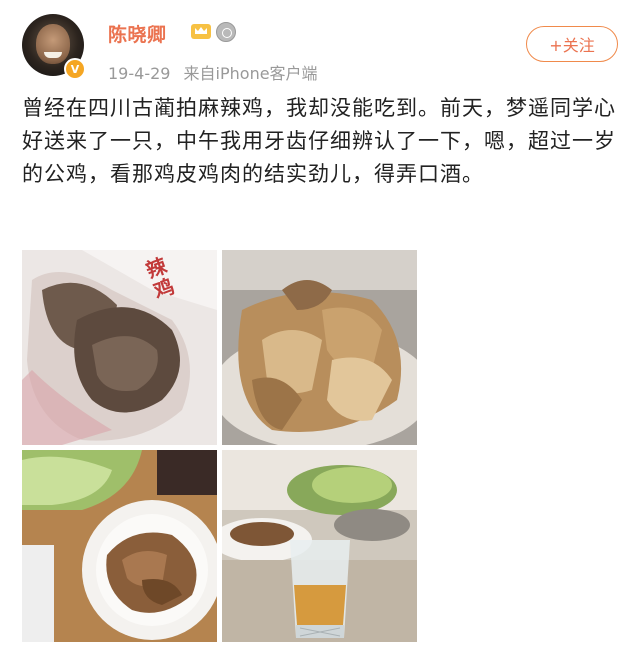 This screenshot has width=640, height=652. I want to click on photo-liquor-glass, so click(319, 546).